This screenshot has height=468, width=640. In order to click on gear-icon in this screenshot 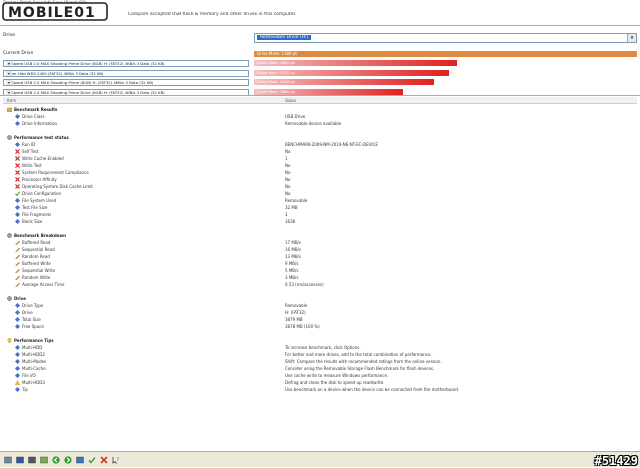, I will do `click(9, 298)`.